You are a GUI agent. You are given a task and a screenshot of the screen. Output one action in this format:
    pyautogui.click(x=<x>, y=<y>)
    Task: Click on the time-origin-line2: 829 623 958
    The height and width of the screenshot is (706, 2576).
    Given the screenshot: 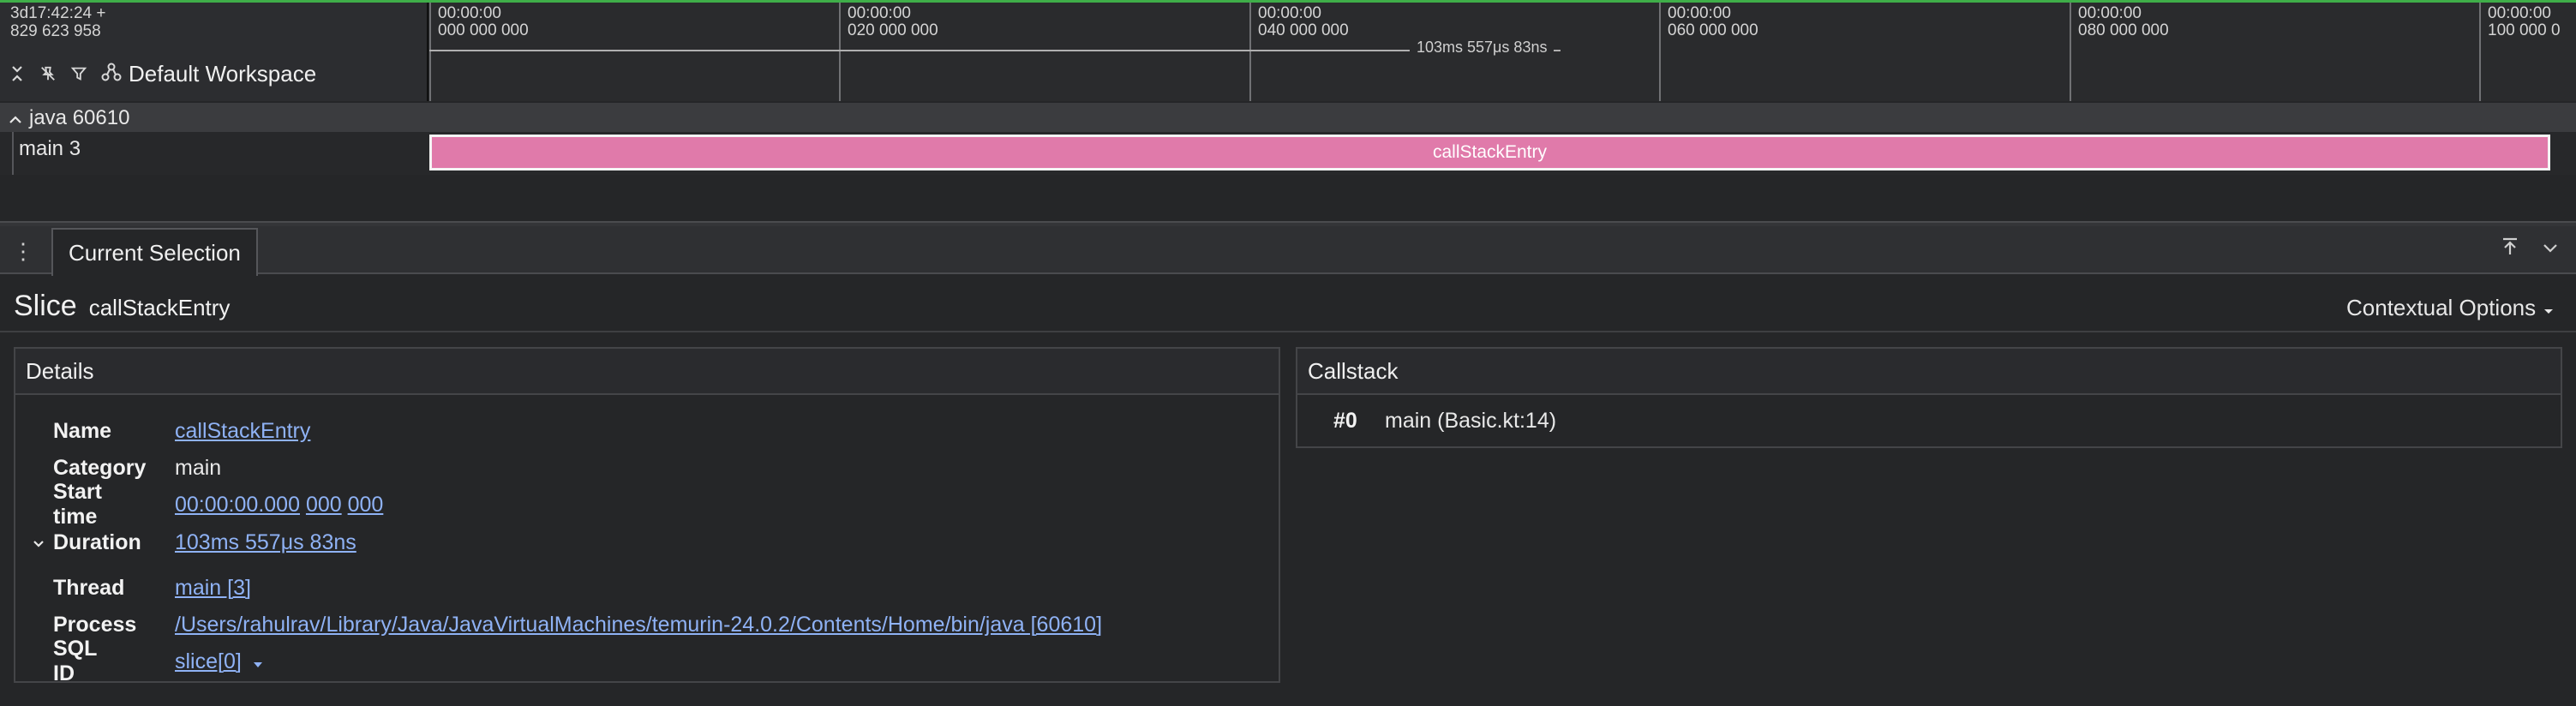 What is the action you would take?
    pyautogui.click(x=56, y=31)
    